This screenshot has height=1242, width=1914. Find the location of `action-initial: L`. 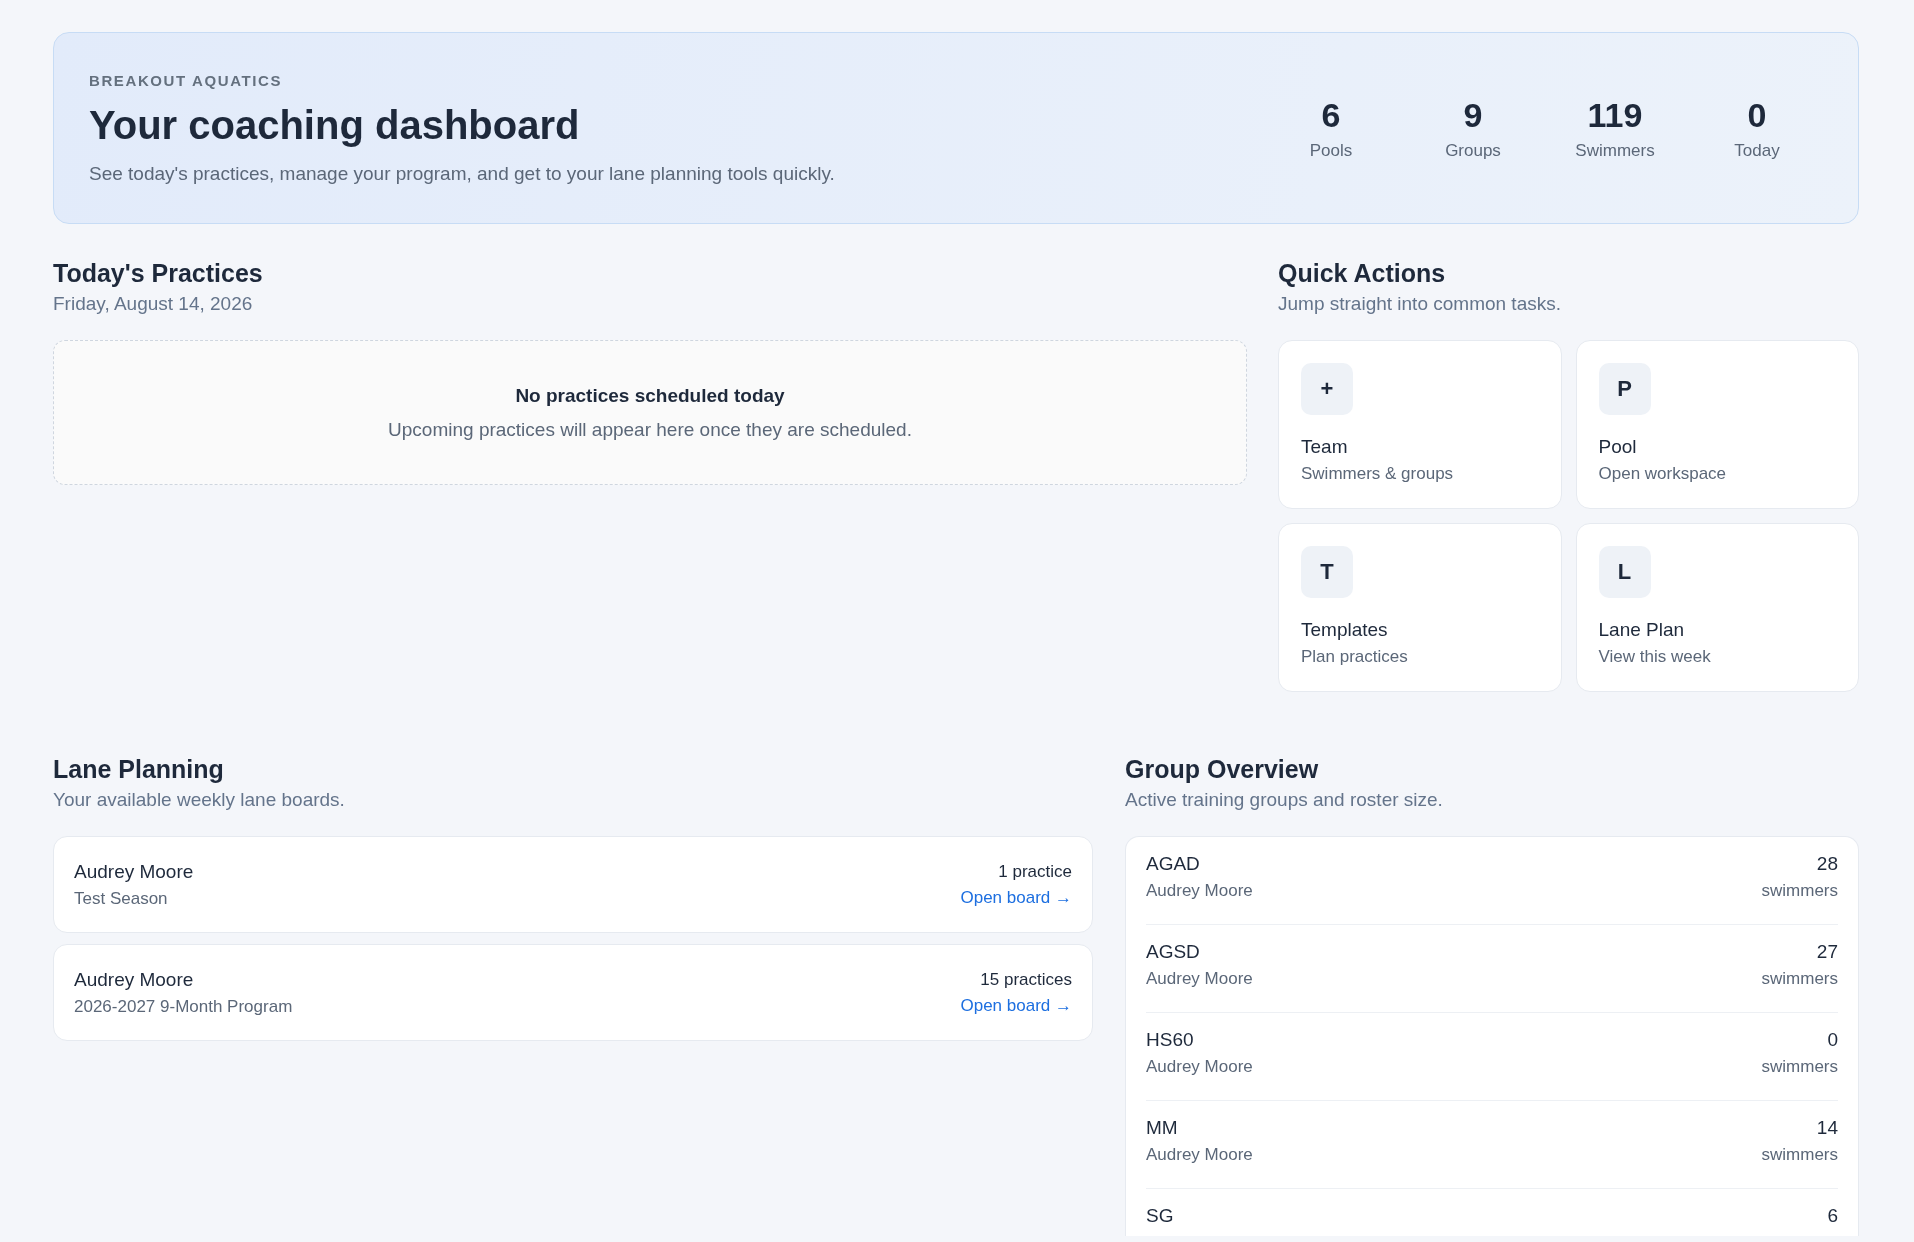

action-initial: L is located at coordinates (1624, 572).